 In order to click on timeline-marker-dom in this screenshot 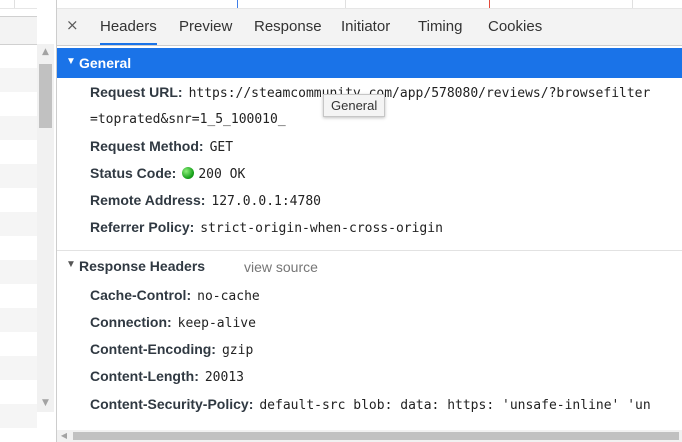, I will do `click(237, 4)`.